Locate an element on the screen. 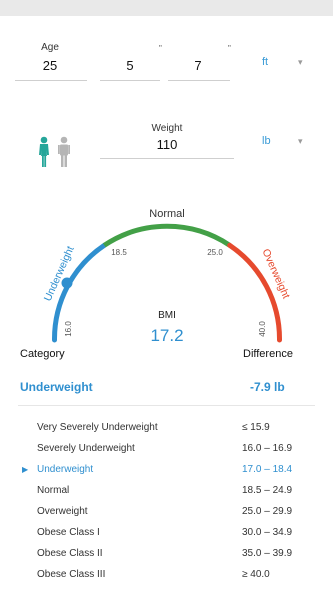  category-name: Underweight is located at coordinates (65, 469).